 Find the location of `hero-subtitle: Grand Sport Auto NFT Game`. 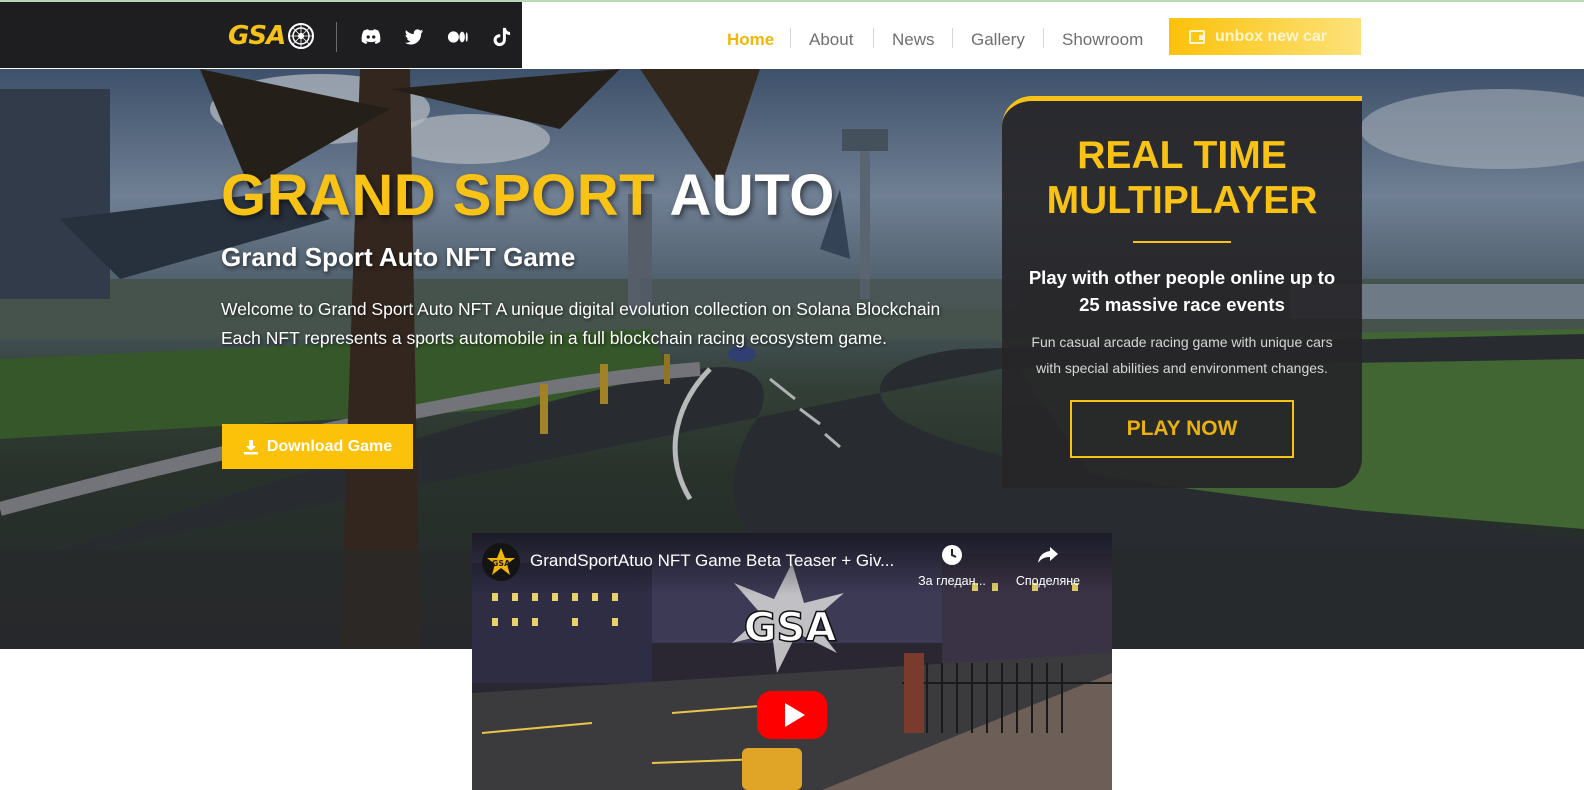

hero-subtitle: Grand Sport Auto NFT Game is located at coordinates (398, 257).